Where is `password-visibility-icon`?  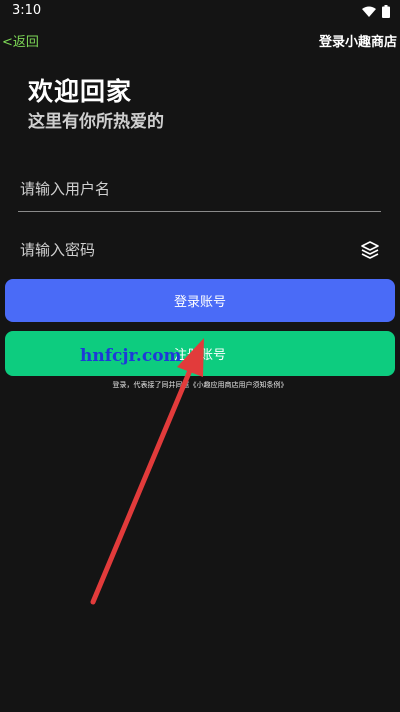 password-visibility-icon is located at coordinates (370, 250).